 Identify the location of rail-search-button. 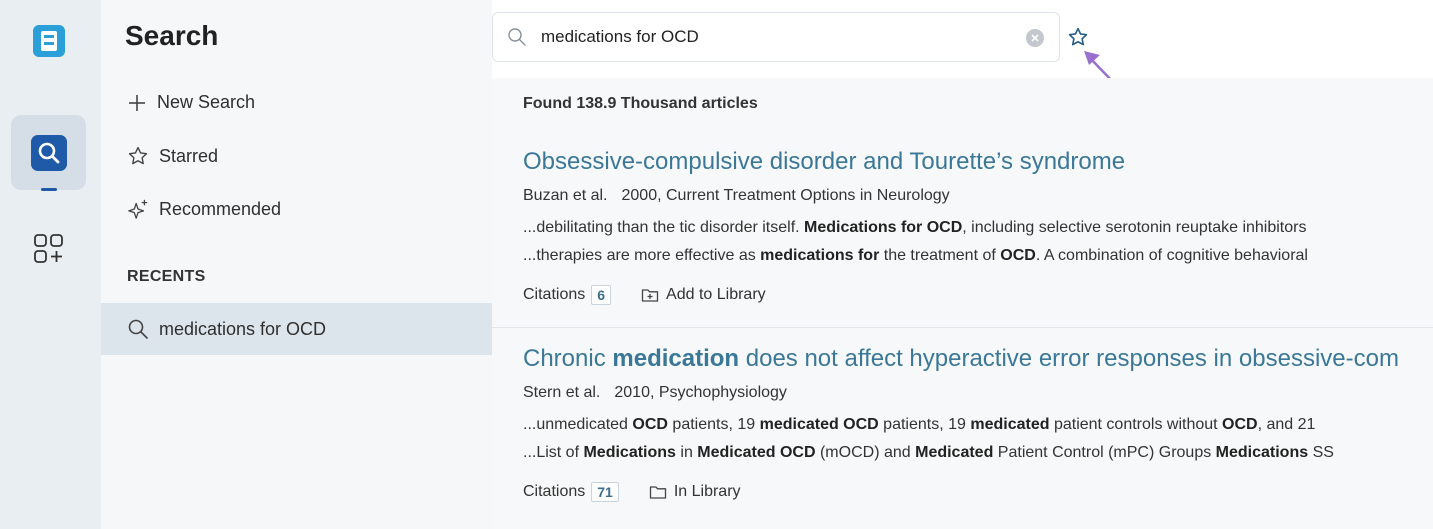
(48, 153).